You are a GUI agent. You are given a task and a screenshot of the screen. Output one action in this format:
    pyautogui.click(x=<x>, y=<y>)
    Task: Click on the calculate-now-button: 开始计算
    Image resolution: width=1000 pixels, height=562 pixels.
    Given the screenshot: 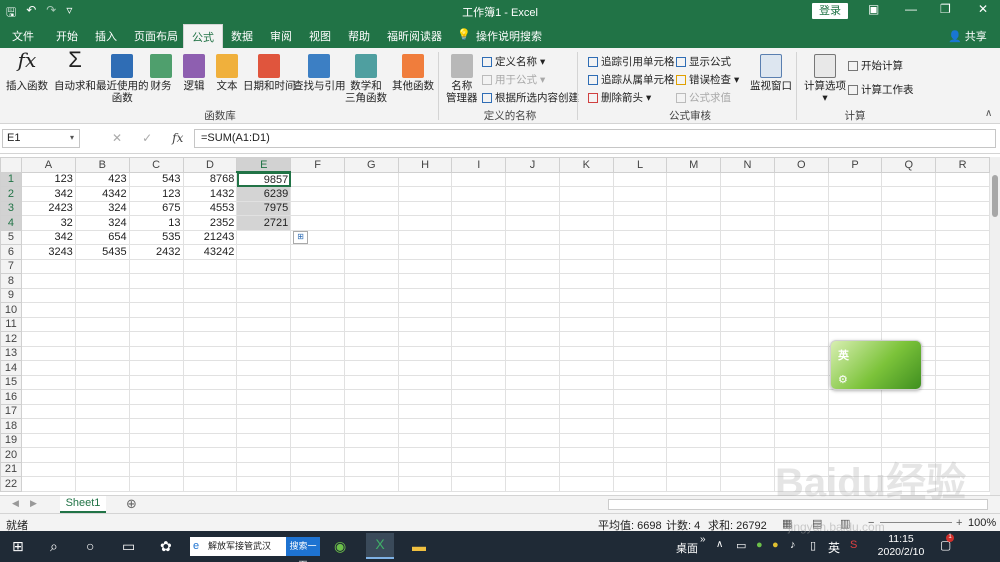 What is the action you would take?
    pyautogui.click(x=875, y=65)
    